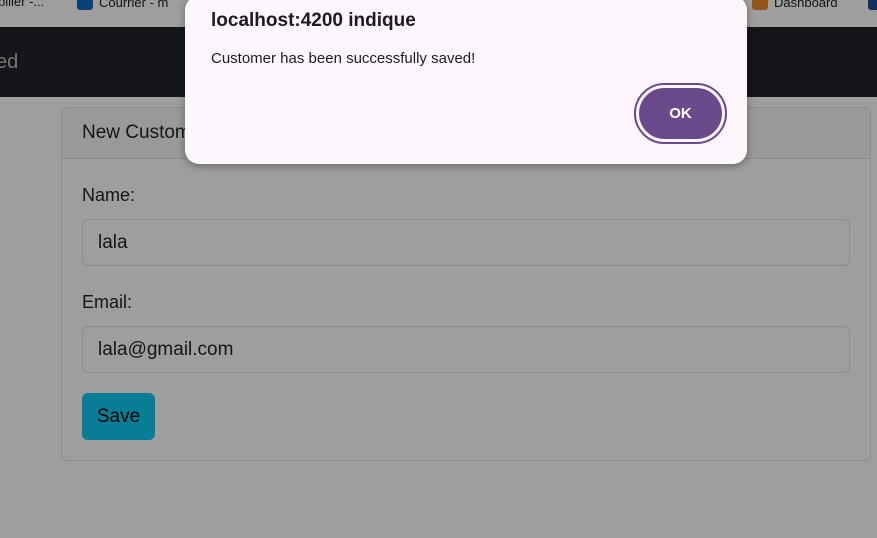  What do you see at coordinates (343, 58) in the screenshot?
I see `dialog-message: Customer has been successfully saved!` at bounding box center [343, 58].